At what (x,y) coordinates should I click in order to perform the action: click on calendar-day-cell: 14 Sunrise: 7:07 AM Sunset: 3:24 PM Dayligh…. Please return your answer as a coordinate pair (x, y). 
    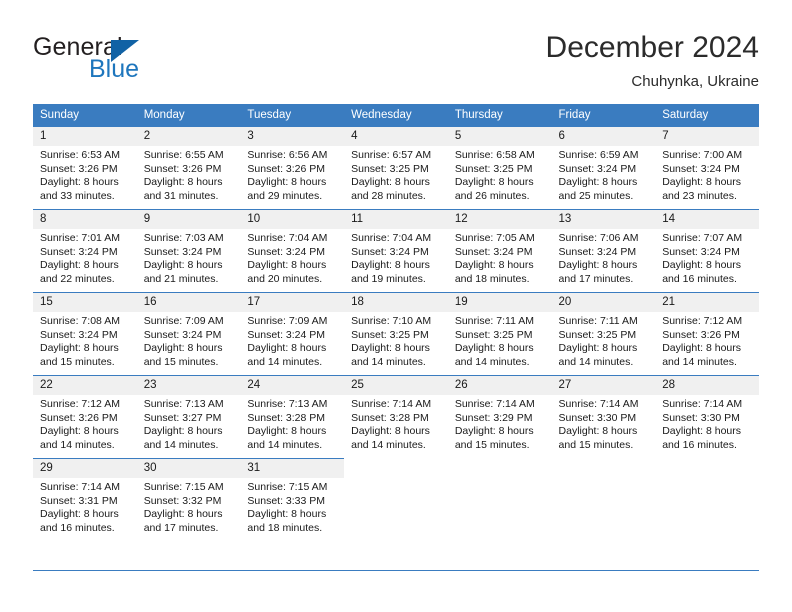
    Looking at the image, I should click on (707, 250).